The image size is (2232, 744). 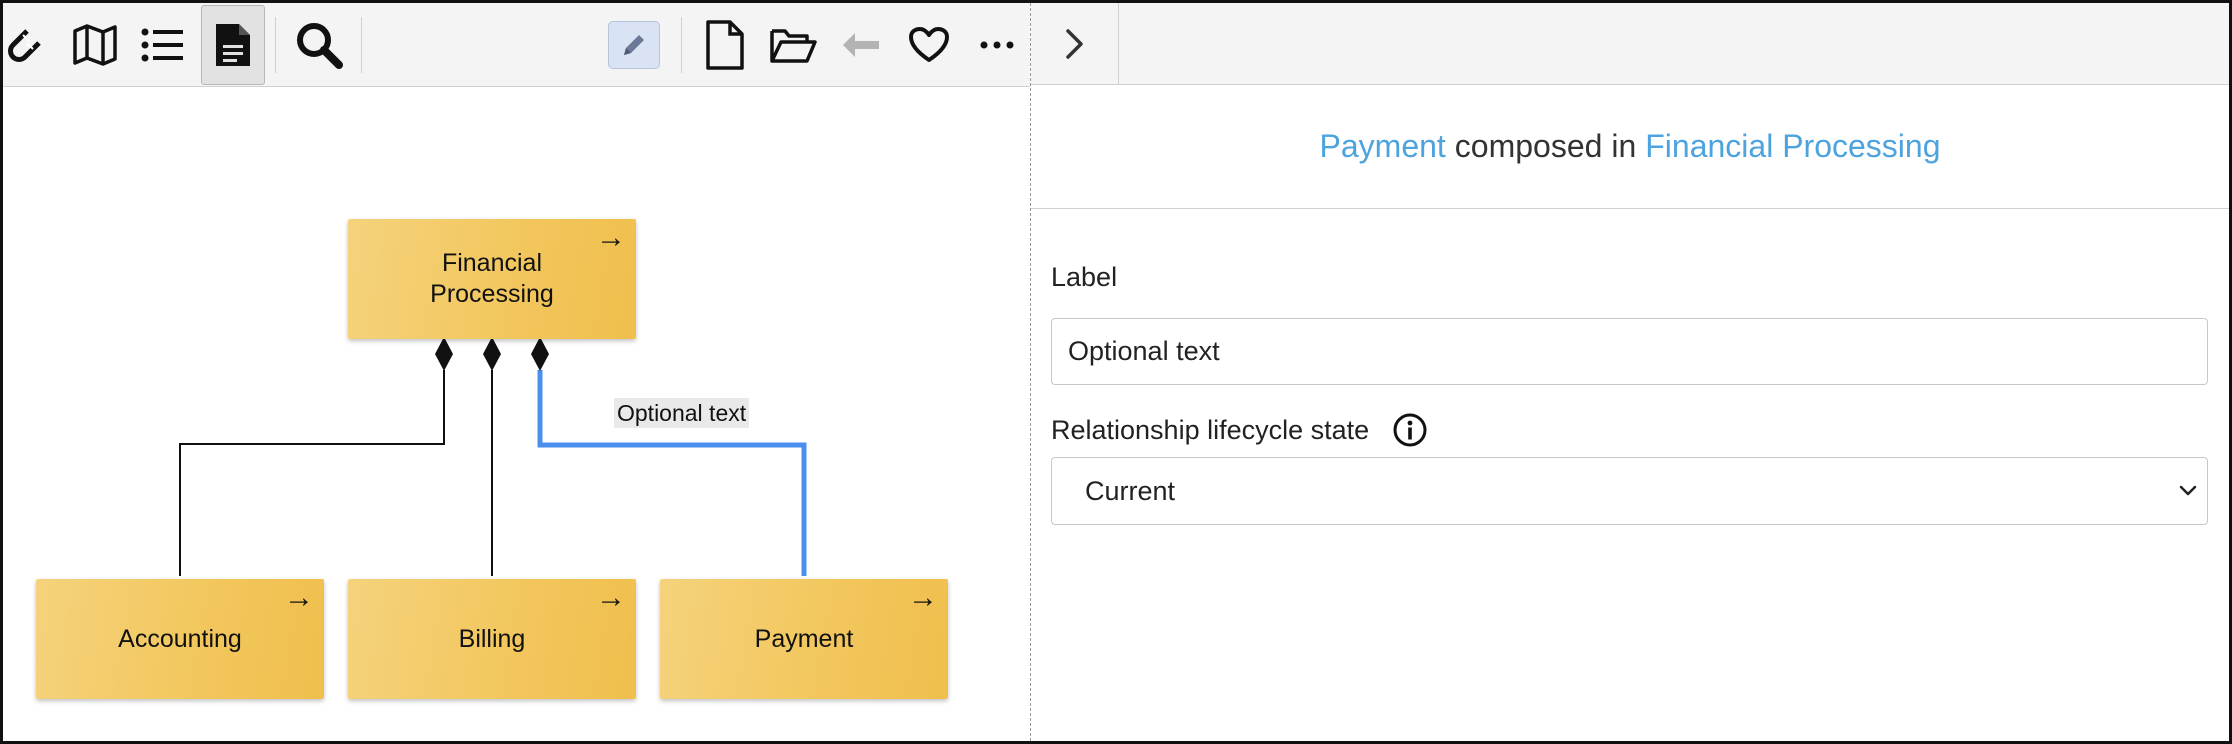 I want to click on label-field-label: Label, so click(x=1084, y=277).